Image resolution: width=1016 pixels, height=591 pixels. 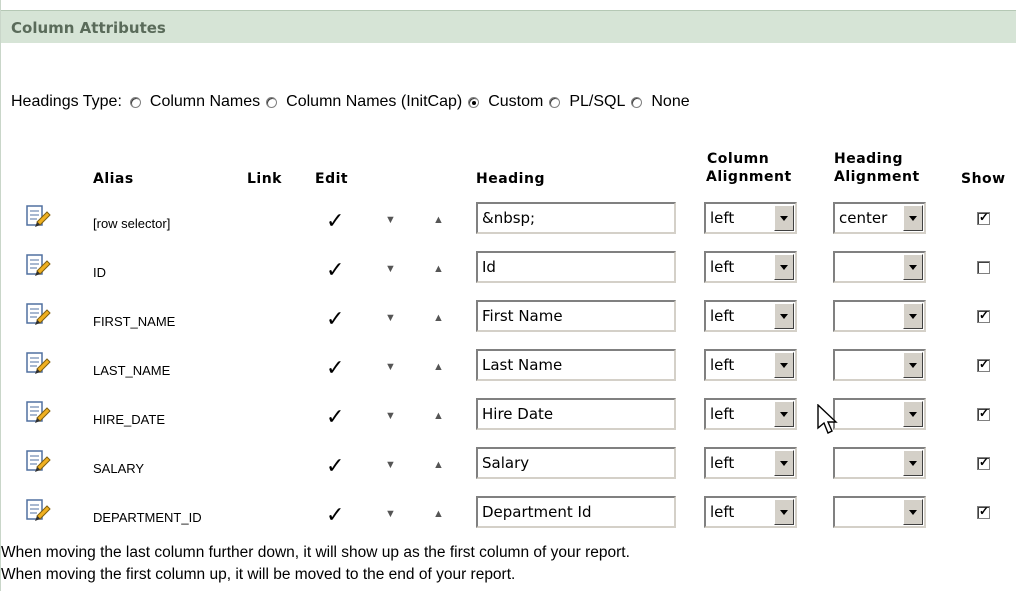 What do you see at coordinates (749, 177) in the screenshot?
I see `header-line: Alignment` at bounding box center [749, 177].